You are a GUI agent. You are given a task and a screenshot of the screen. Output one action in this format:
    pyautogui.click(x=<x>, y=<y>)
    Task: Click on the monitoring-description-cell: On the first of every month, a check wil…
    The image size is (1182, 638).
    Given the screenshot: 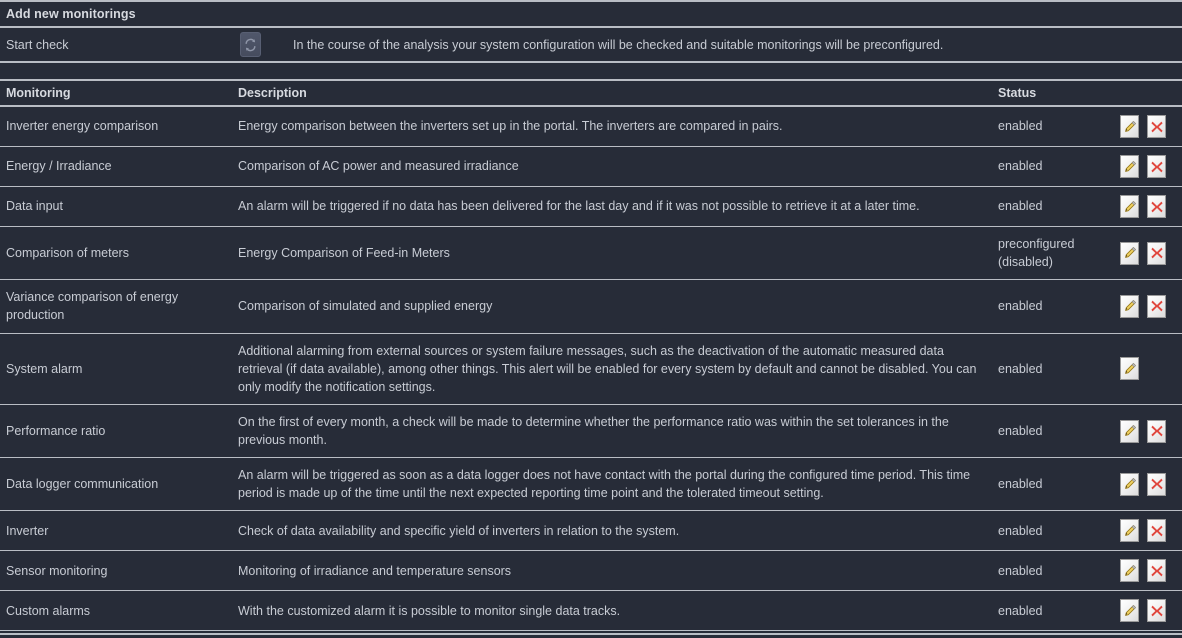 What is the action you would take?
    pyautogui.click(x=612, y=431)
    